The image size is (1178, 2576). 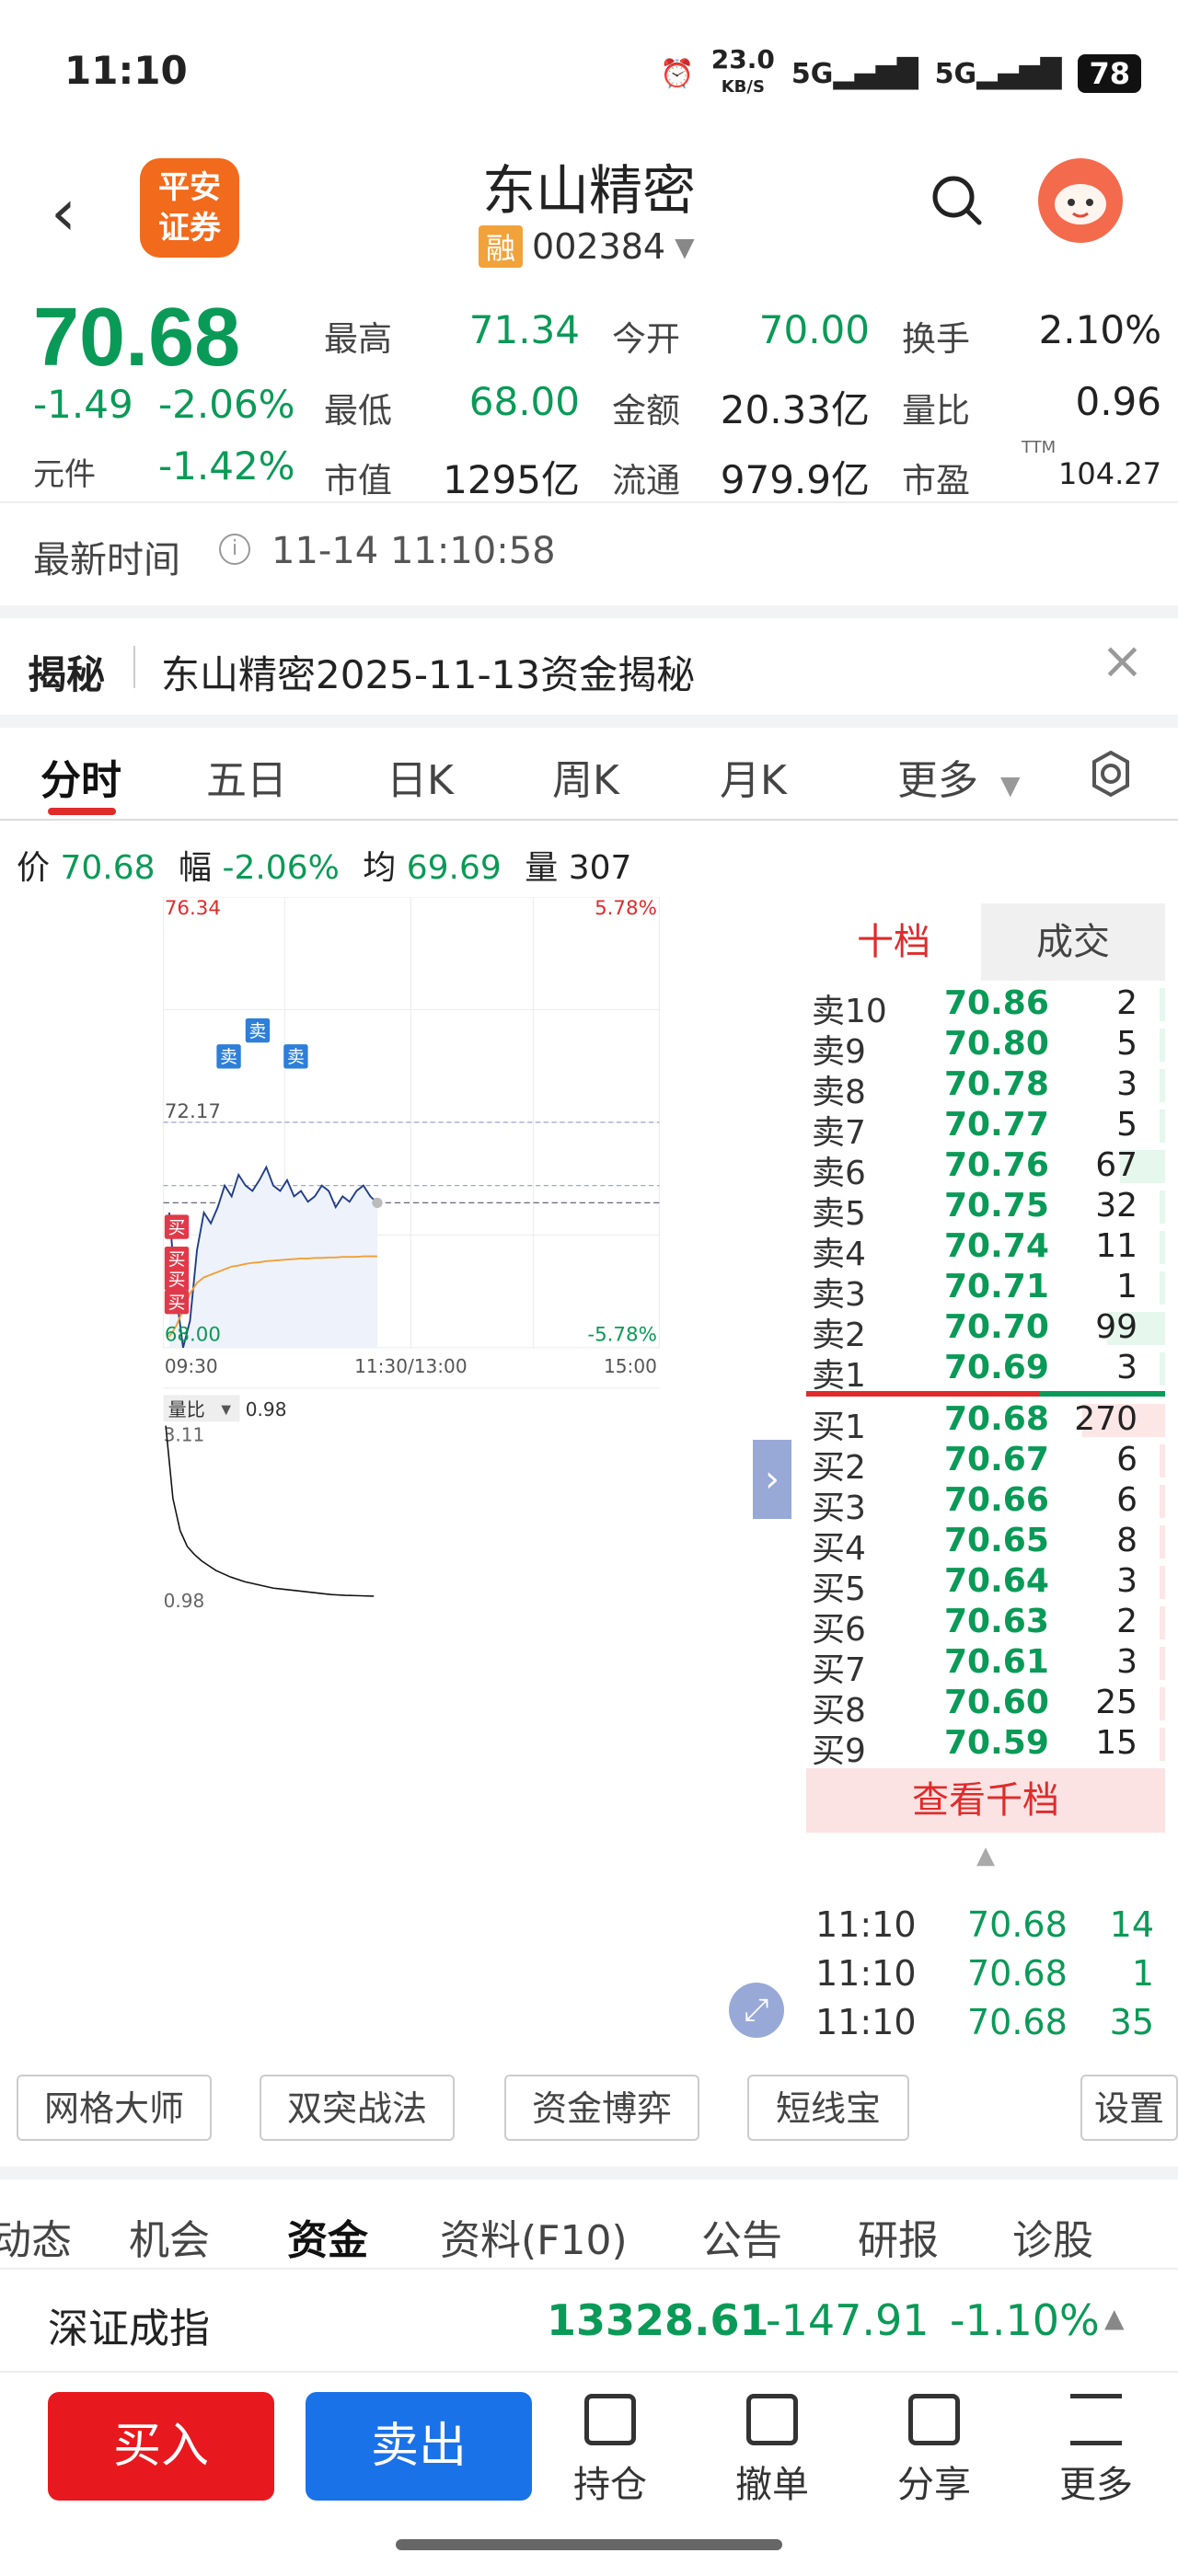 What do you see at coordinates (996, 1044) in the screenshot?
I see `level-price: 70.80` at bounding box center [996, 1044].